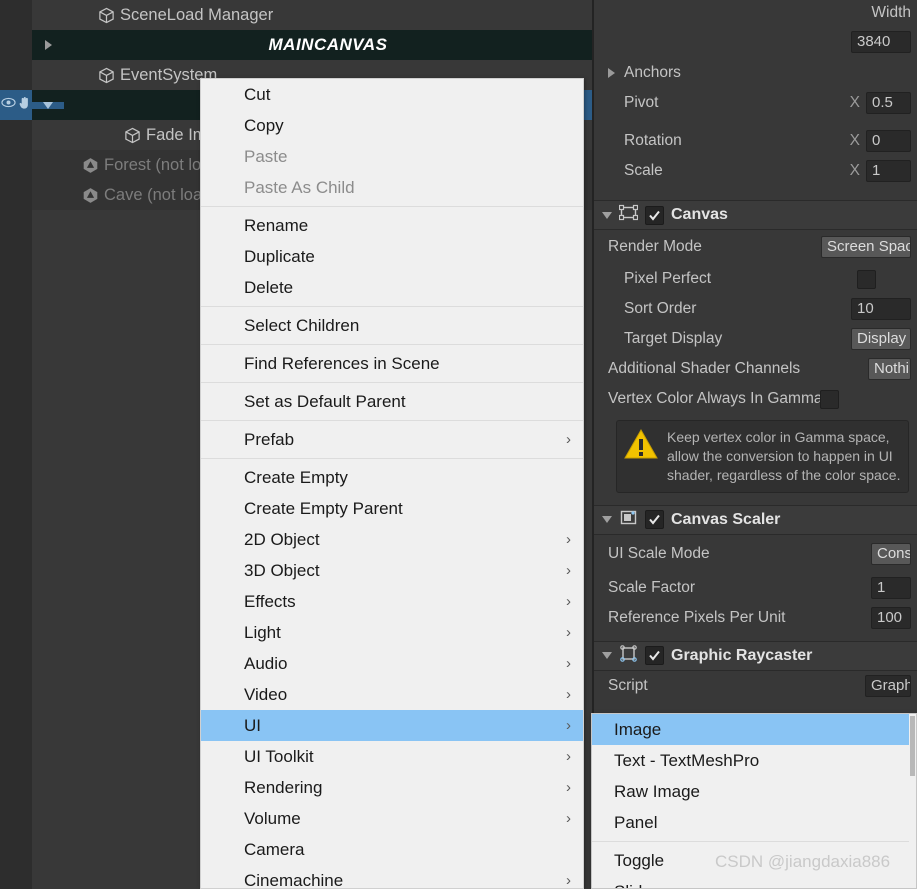 Image resolution: width=917 pixels, height=889 pixels. I want to click on hierarchy-canvas-label-cell: MAINCANVAS, so click(328, 45).